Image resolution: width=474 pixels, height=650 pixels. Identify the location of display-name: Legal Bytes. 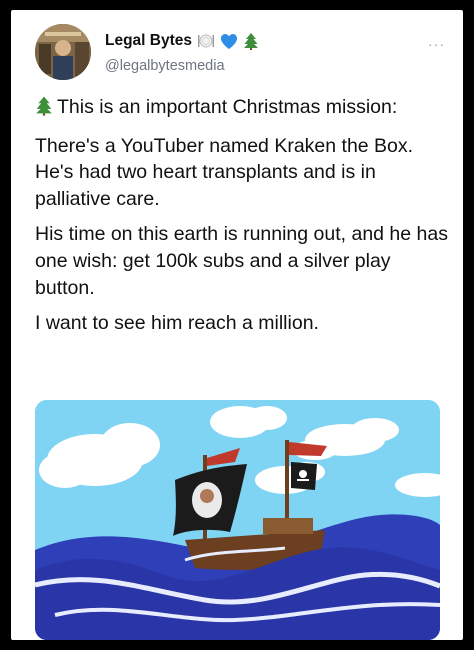
(148, 41).